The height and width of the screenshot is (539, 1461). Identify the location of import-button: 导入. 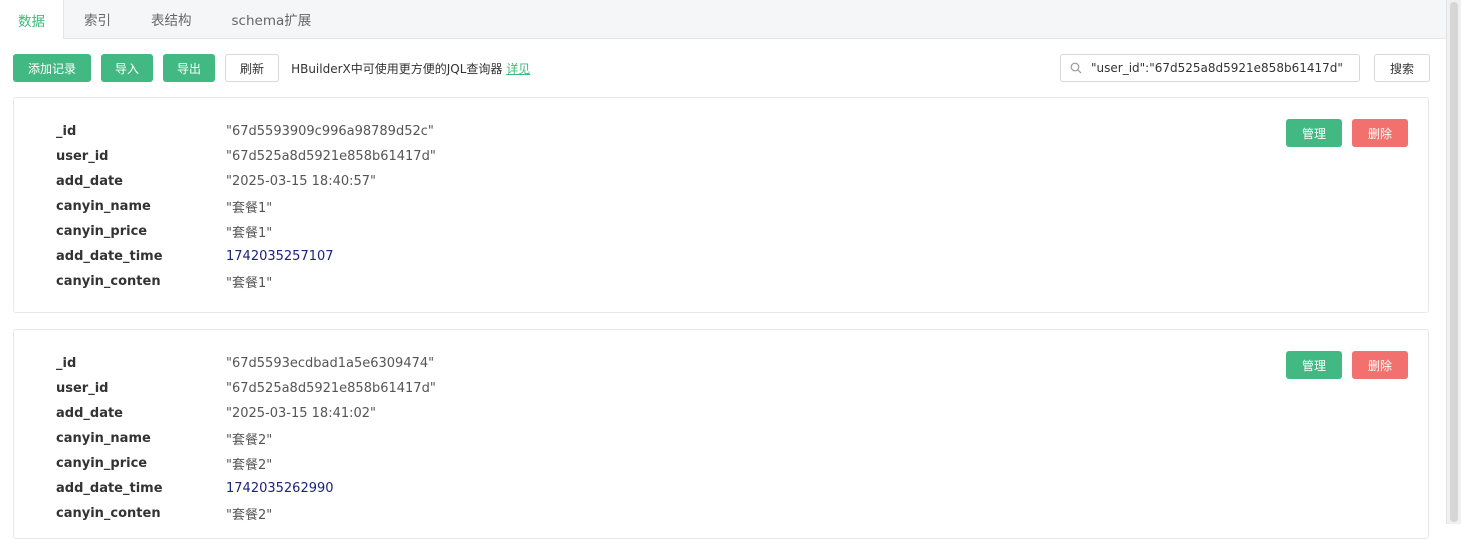
(127, 68).